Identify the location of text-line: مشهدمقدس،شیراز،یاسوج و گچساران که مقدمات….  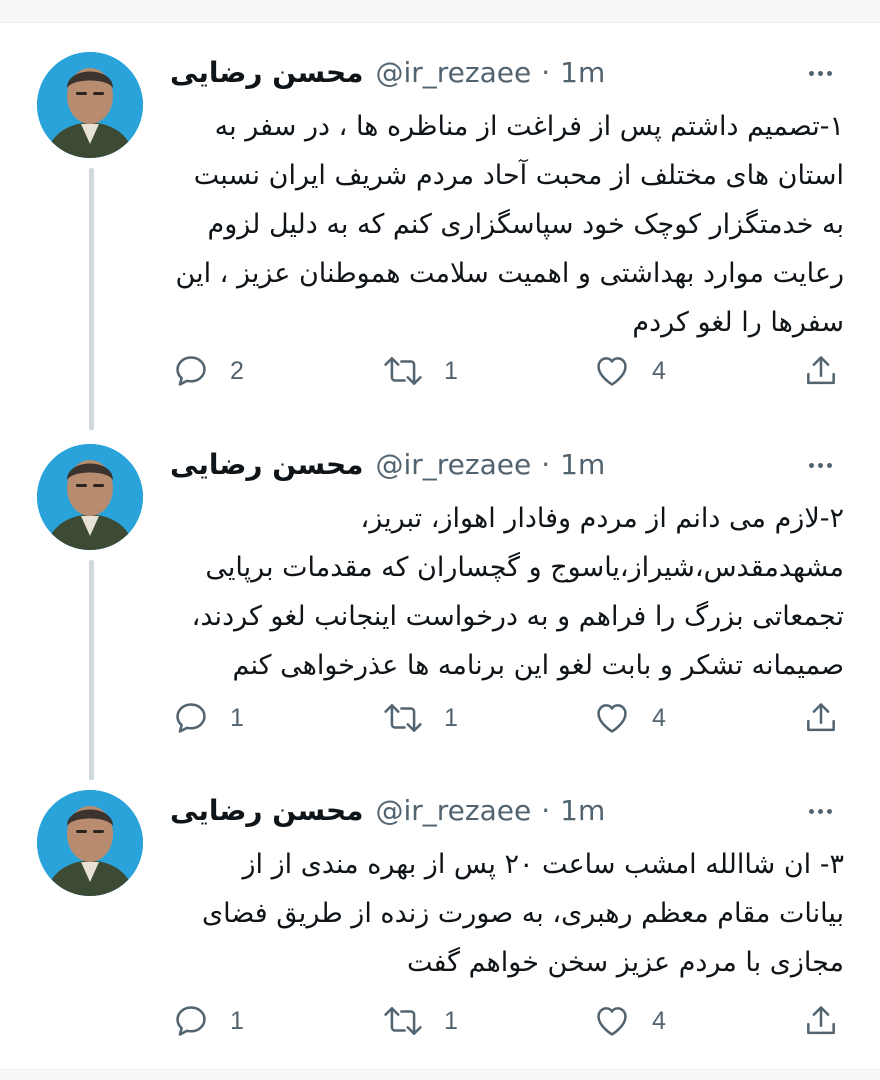
(524, 567).